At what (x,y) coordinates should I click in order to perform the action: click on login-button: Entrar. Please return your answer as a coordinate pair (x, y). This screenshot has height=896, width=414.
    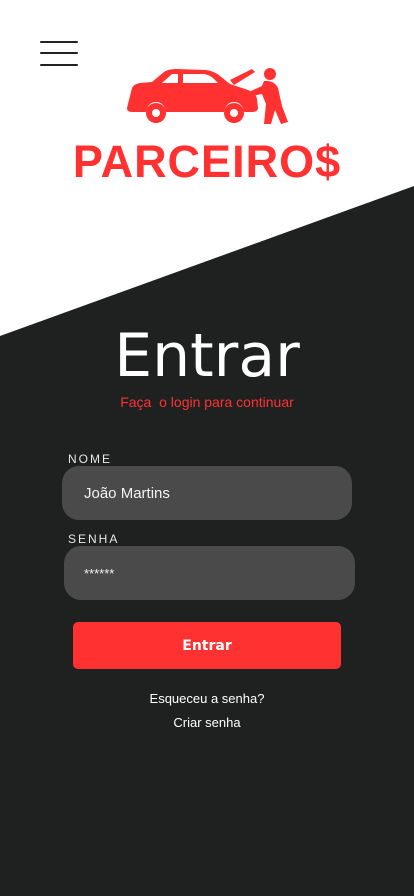
    Looking at the image, I should click on (207, 645).